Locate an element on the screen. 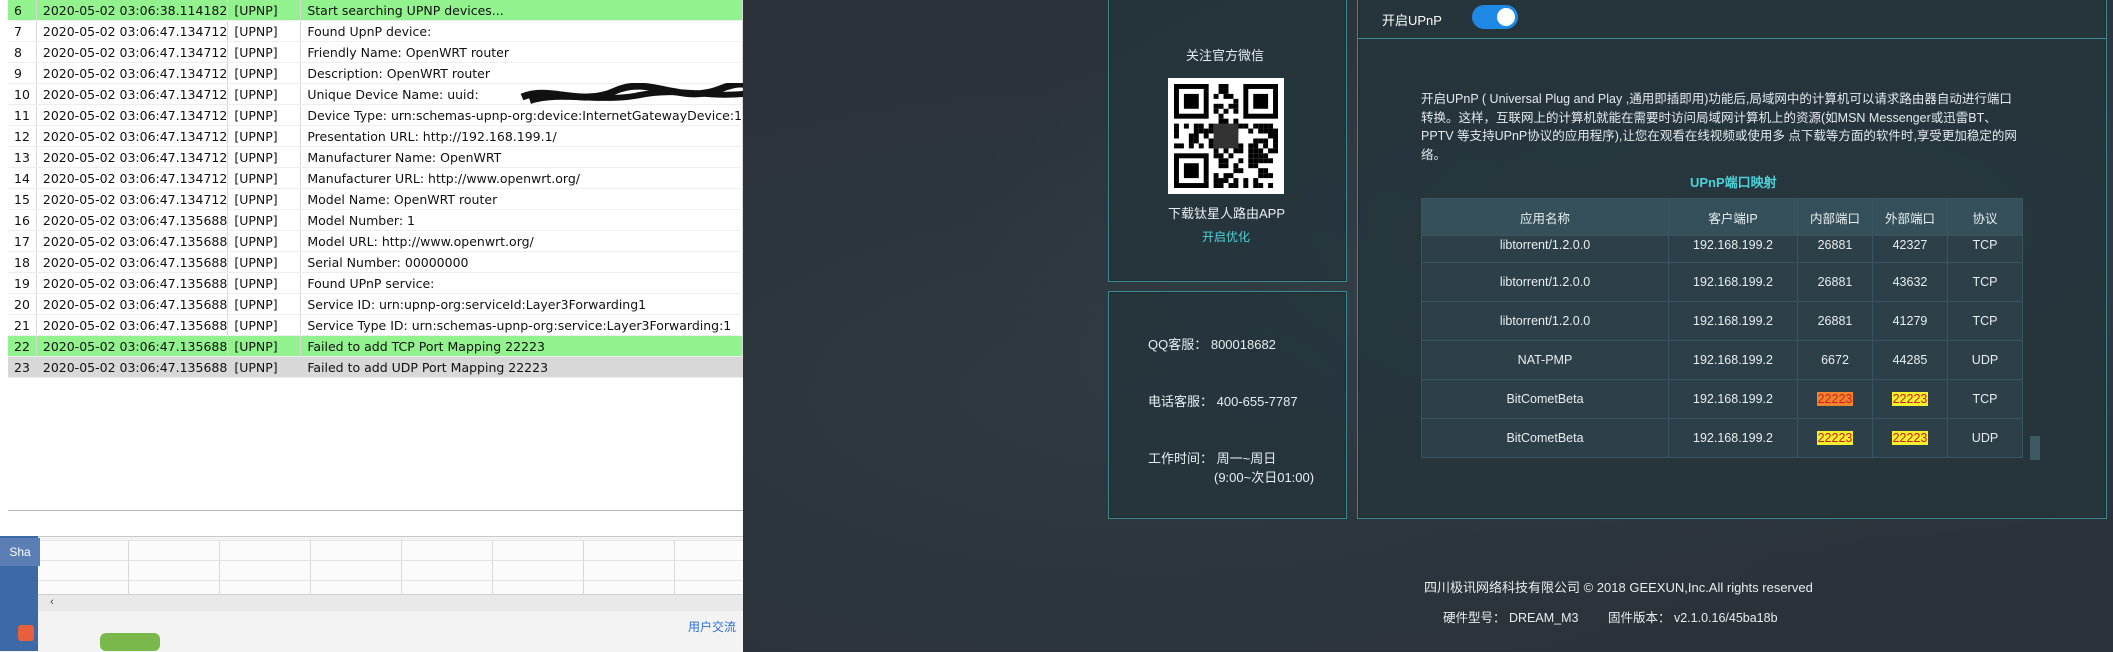 The height and width of the screenshot is (652, 2113). mapping-row: BitCometBeta 192.168.199.2 22223 22223 UDP is located at coordinates (1722, 438).